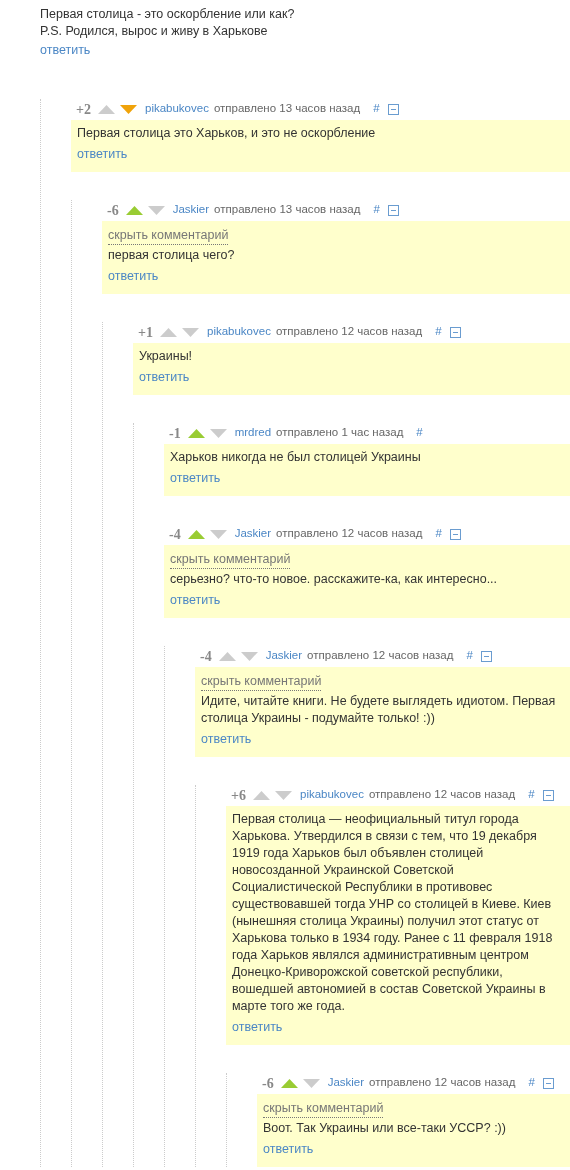  I want to click on post-text: P.S. Родился, вырос и живу в Харькове, so click(154, 31).